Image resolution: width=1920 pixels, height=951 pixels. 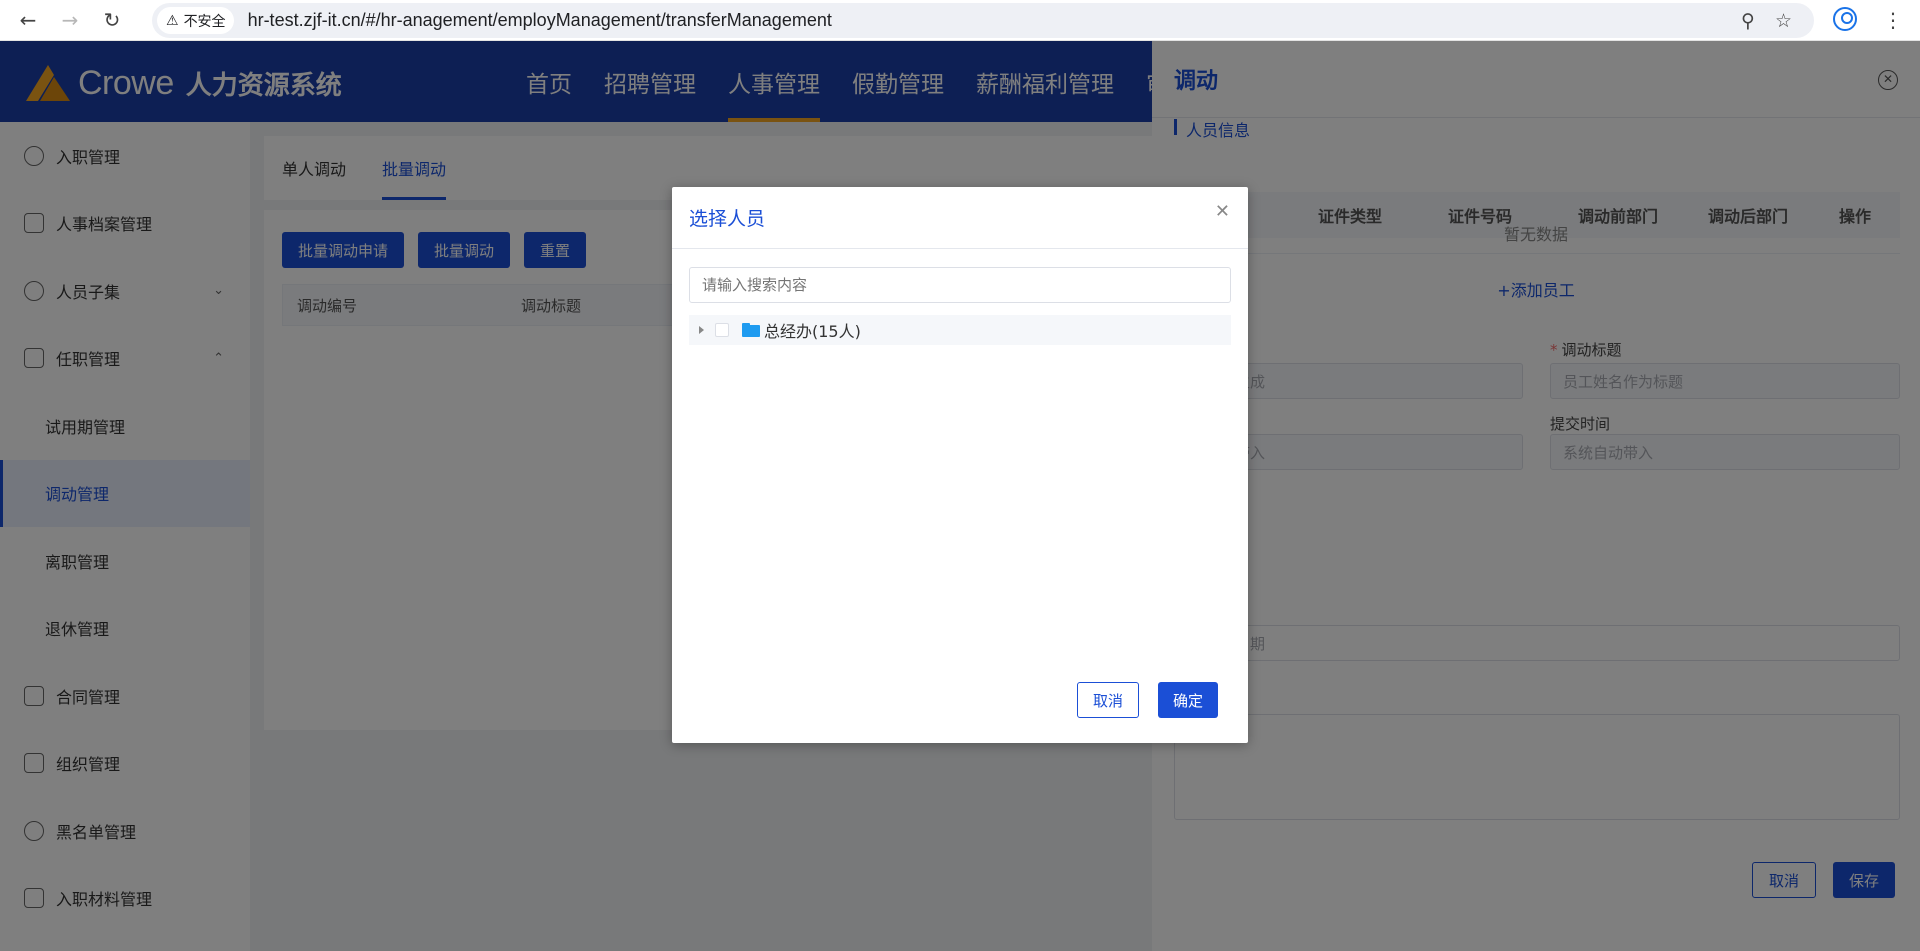 What do you see at coordinates (1893, 20) in the screenshot?
I see `browser-menu-icon: ⋮` at bounding box center [1893, 20].